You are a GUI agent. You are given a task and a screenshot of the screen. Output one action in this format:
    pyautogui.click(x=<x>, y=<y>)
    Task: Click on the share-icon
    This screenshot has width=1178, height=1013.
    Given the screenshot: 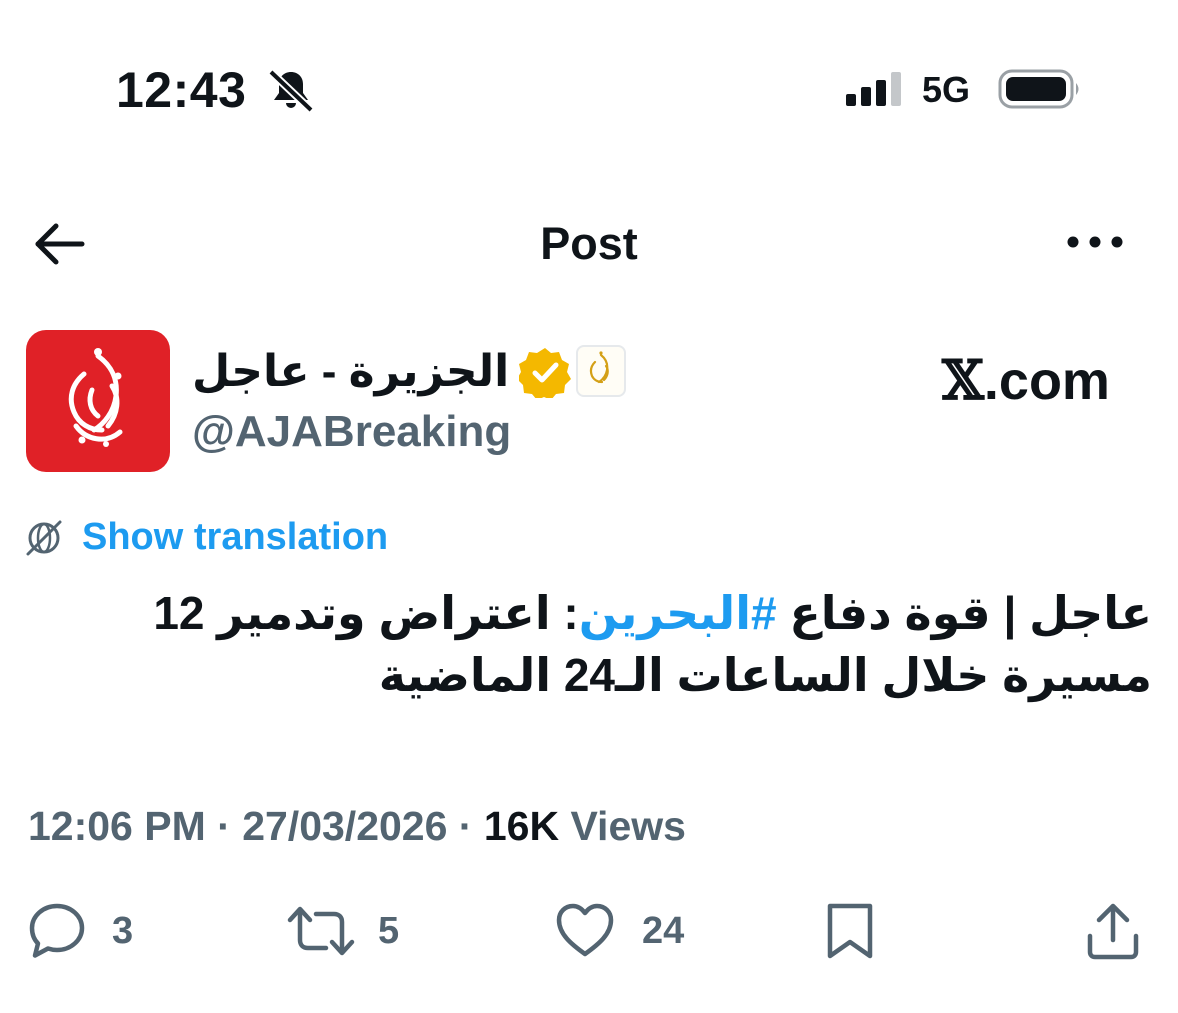 What is the action you would take?
    pyautogui.click(x=1113, y=931)
    